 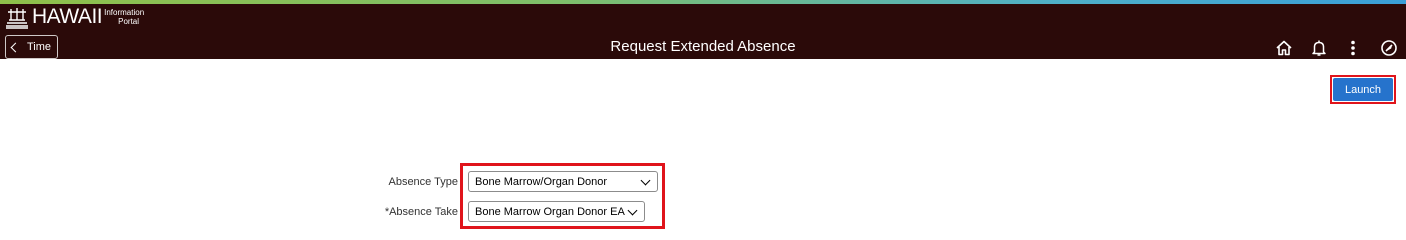 I want to click on navbar-compass-icon, so click(x=1389, y=48).